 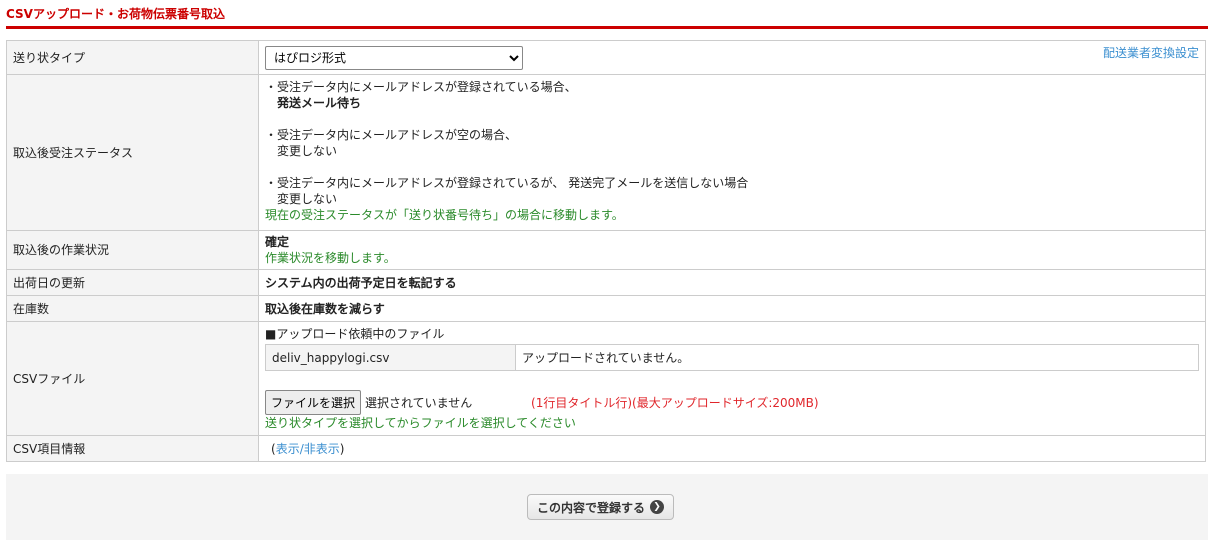 I want to click on label-invoice-type: 送り状タイプ, so click(x=132, y=57).